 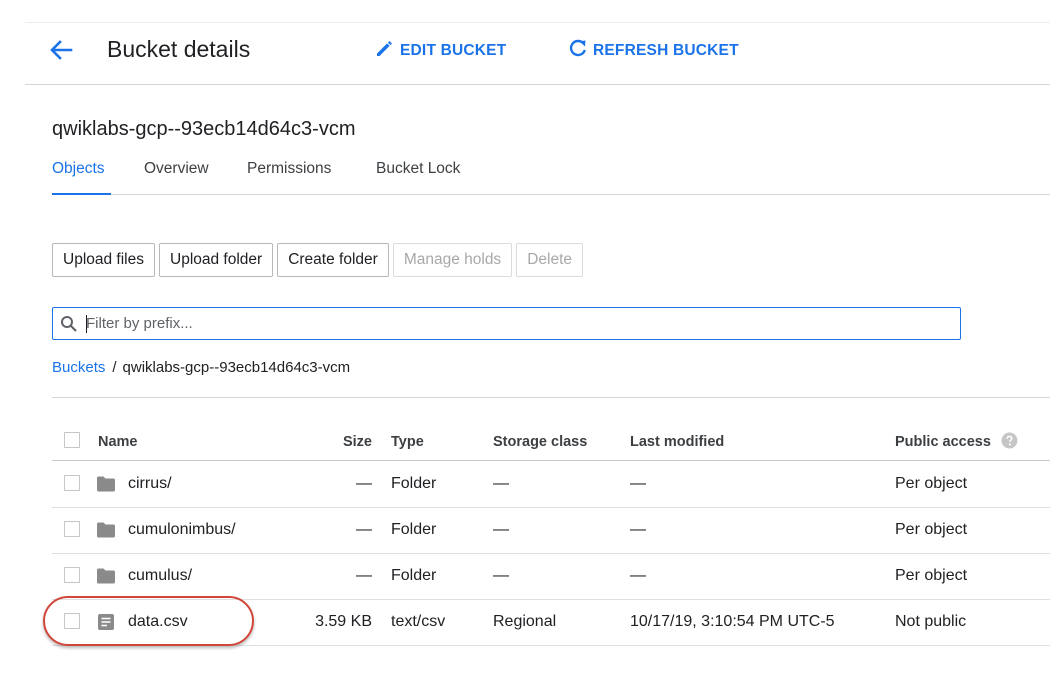 What do you see at coordinates (551, 530) in the screenshot?
I see `table-row: cumulonimbus/ — Folder — — Per object` at bounding box center [551, 530].